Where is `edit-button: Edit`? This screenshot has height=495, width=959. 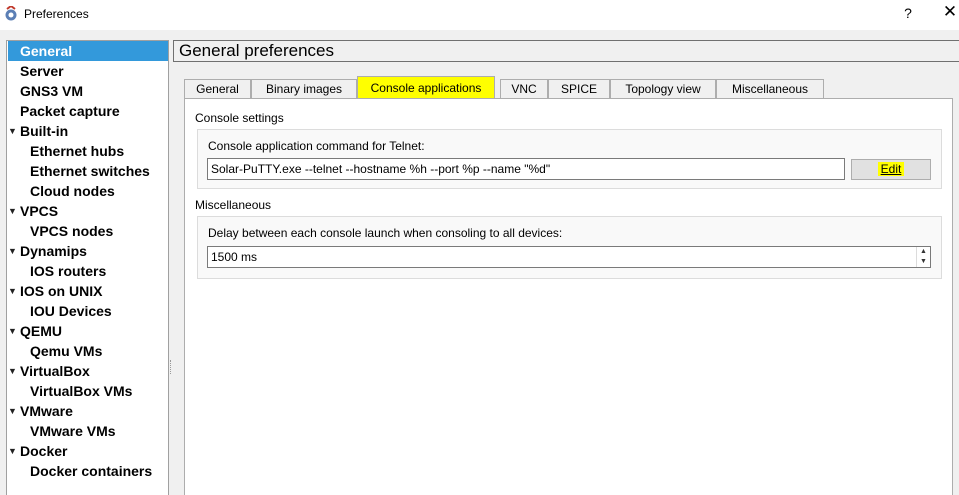 edit-button: Edit is located at coordinates (891, 169).